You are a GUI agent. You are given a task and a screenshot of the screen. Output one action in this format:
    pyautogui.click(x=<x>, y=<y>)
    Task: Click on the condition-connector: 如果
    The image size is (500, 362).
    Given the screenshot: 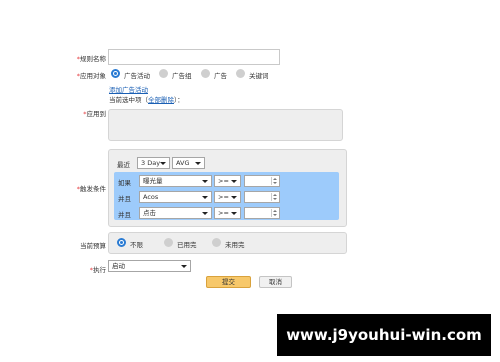 What is the action you would take?
    pyautogui.click(x=124, y=183)
    